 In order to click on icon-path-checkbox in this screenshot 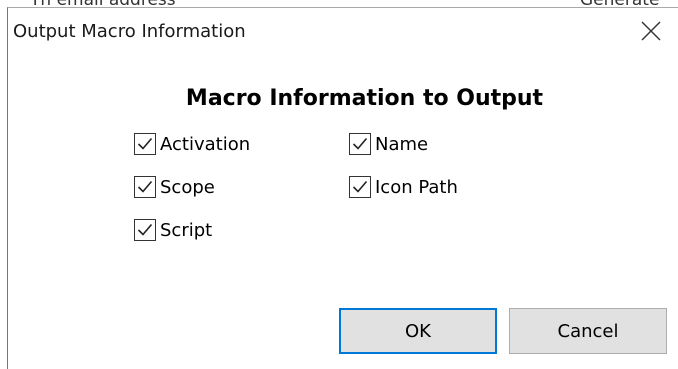, I will do `click(360, 187)`.